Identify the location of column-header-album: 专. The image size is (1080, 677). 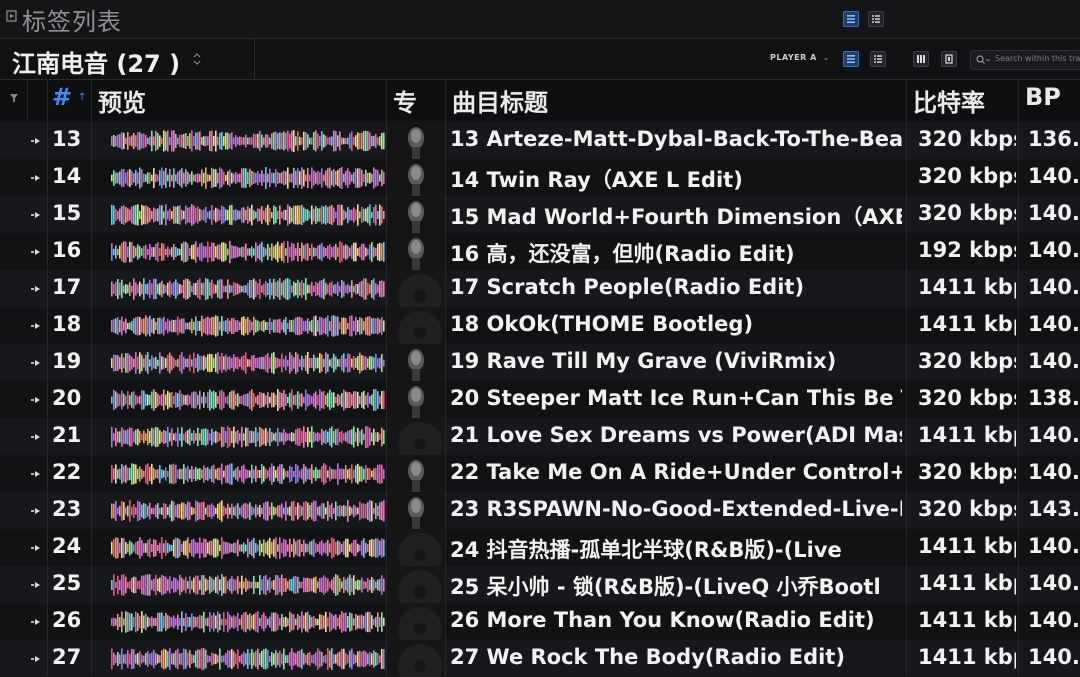
(416, 100).